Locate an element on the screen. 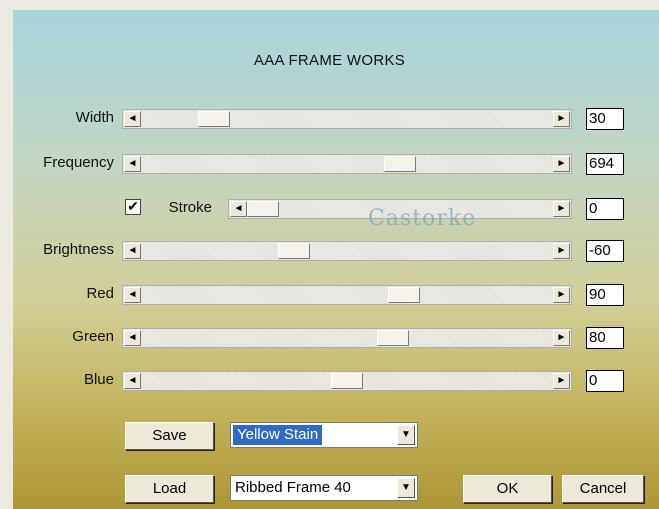 The image size is (659, 509). width-value-field: 30 is located at coordinates (605, 119).